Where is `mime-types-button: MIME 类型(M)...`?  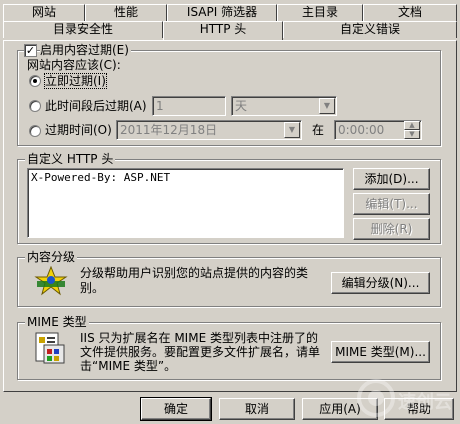
mime-types-button: MIME 类型(M)... is located at coordinates (380, 352).